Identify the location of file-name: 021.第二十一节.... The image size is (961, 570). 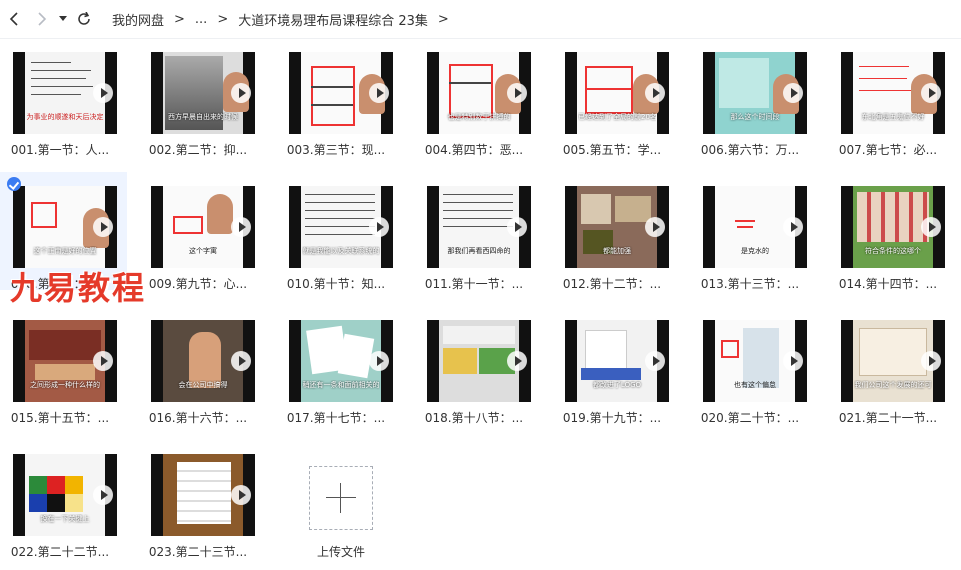
(888, 418).